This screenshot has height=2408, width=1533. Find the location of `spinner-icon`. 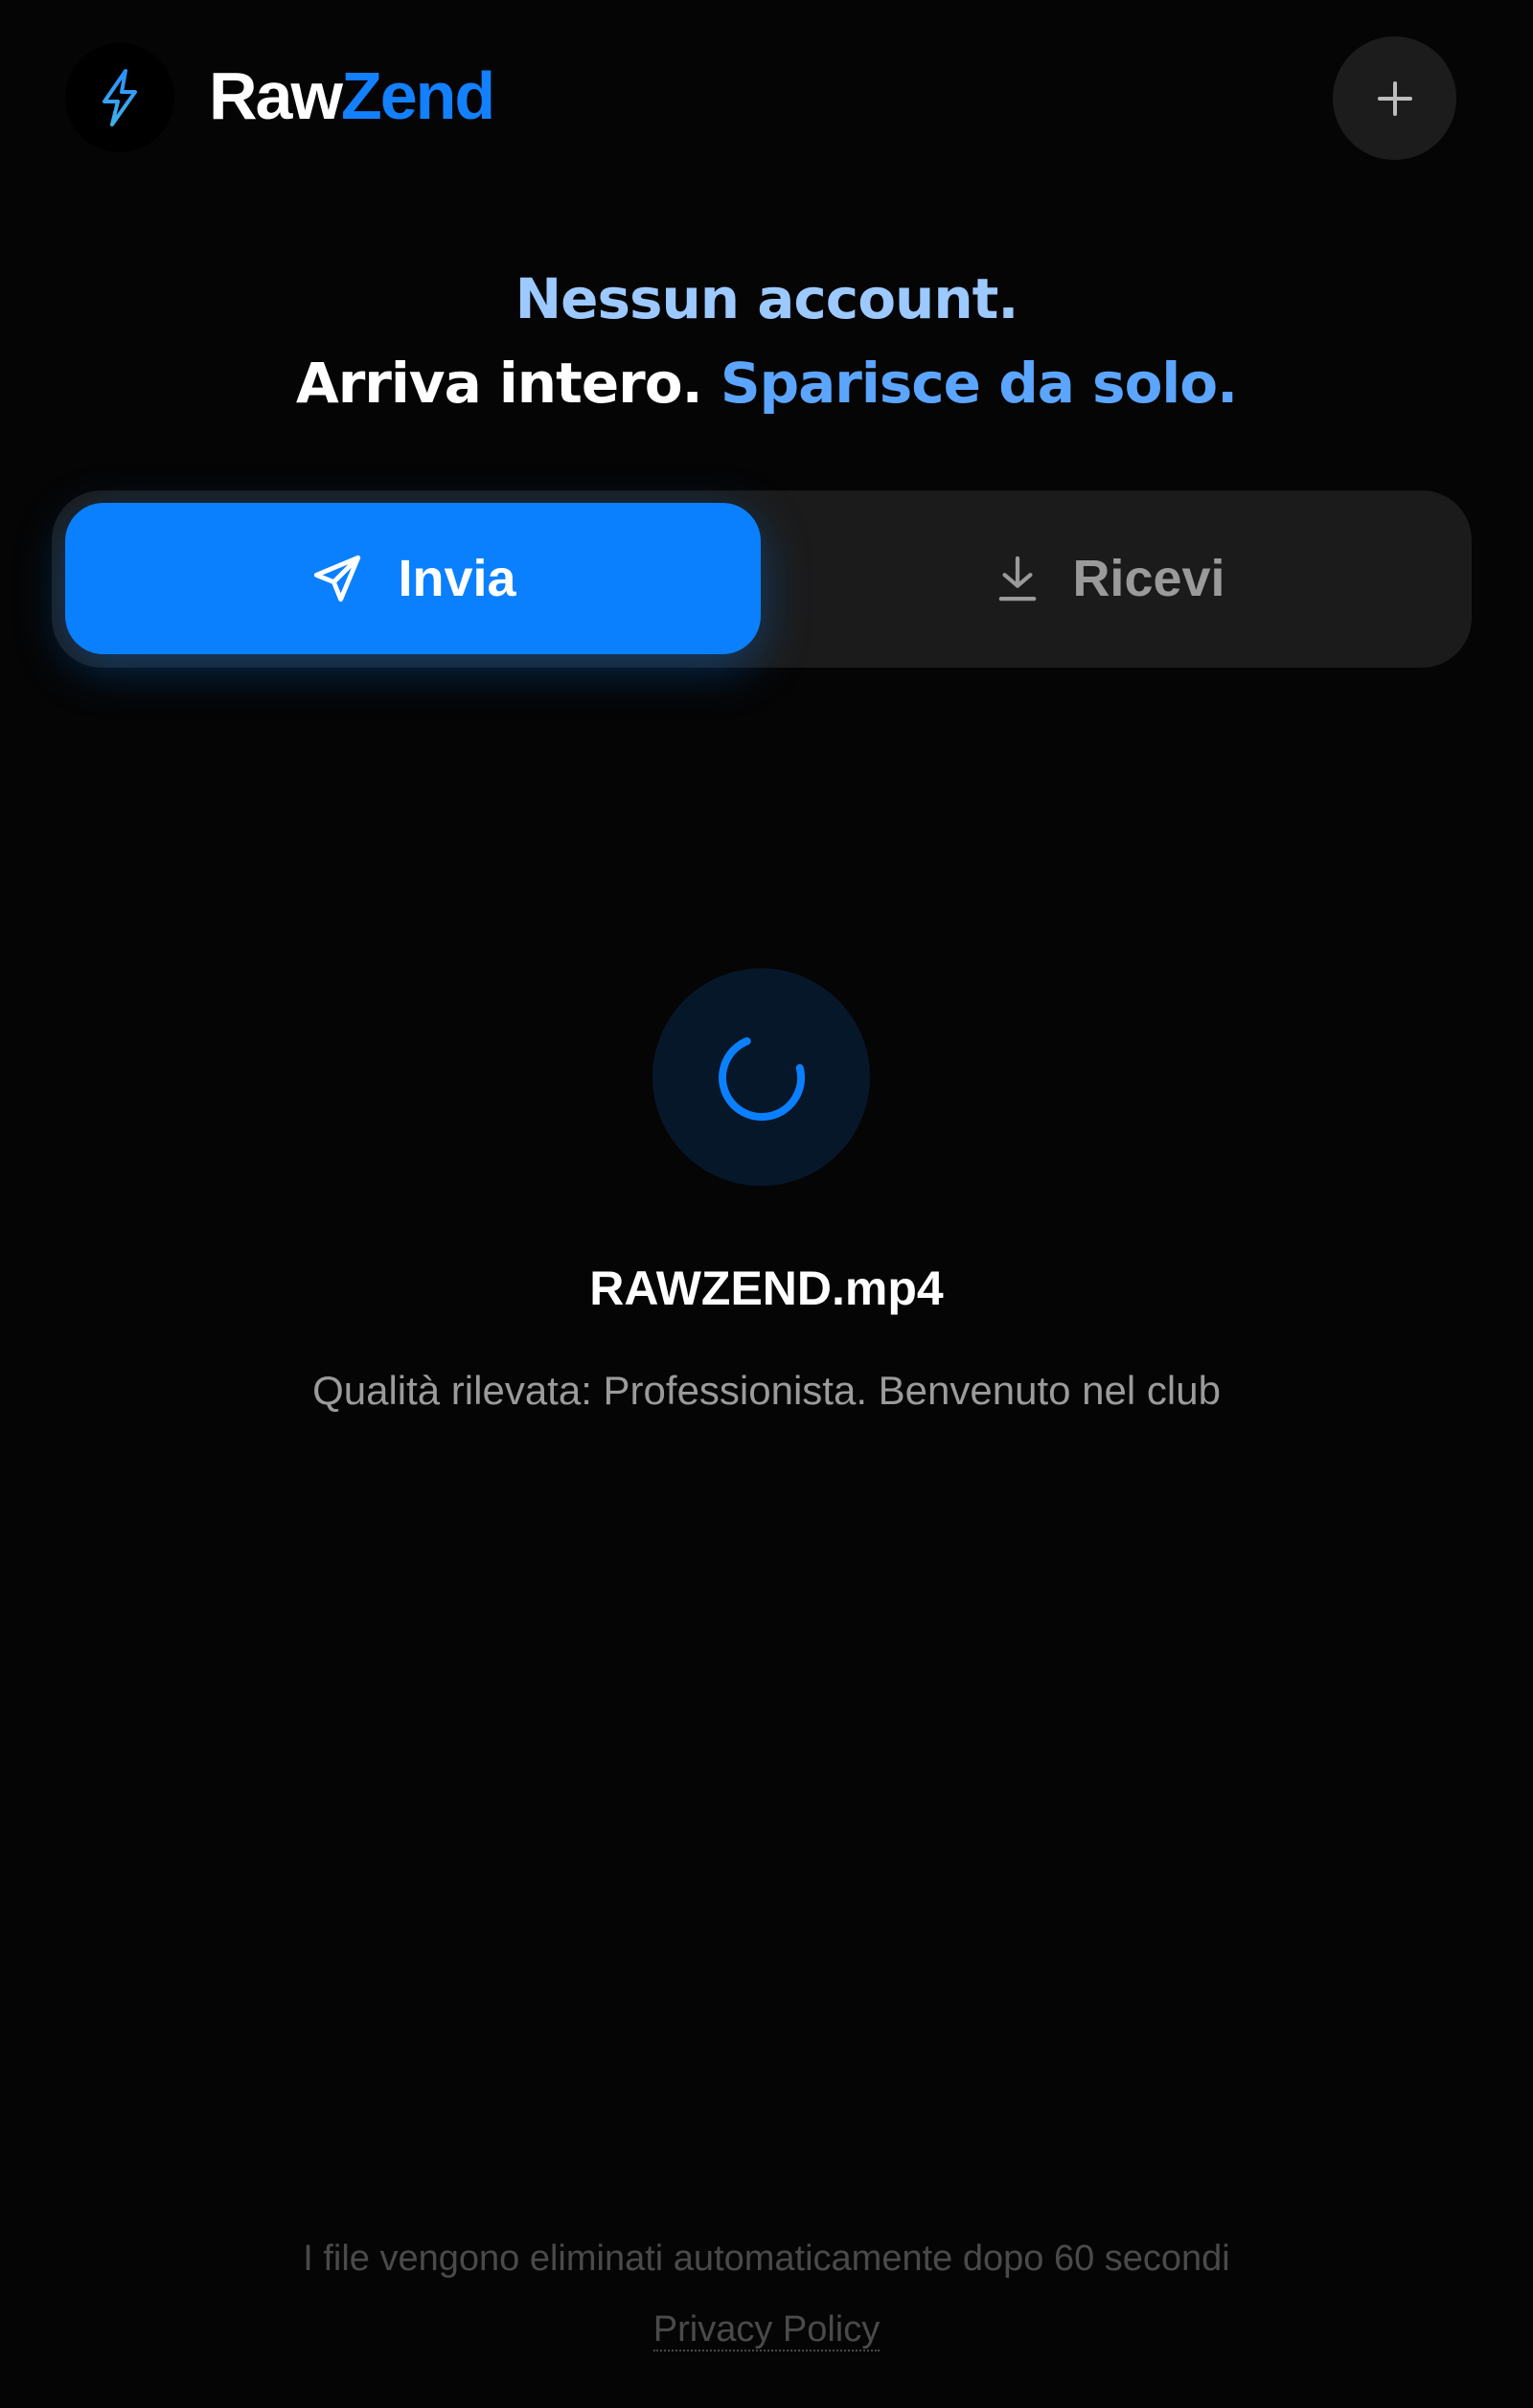

spinner-icon is located at coordinates (761, 1078).